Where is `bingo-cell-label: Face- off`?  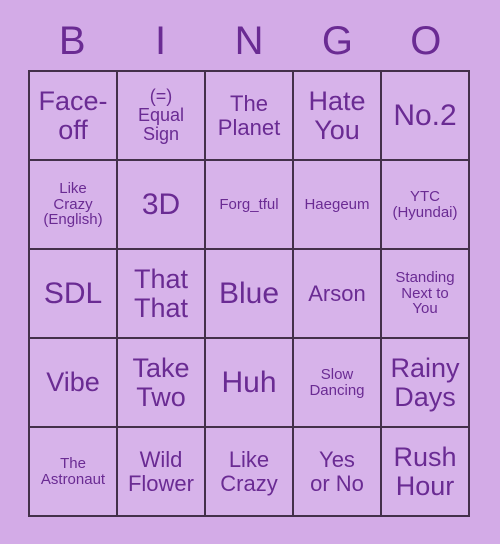
bingo-cell-label: Face- off is located at coordinates (73, 115).